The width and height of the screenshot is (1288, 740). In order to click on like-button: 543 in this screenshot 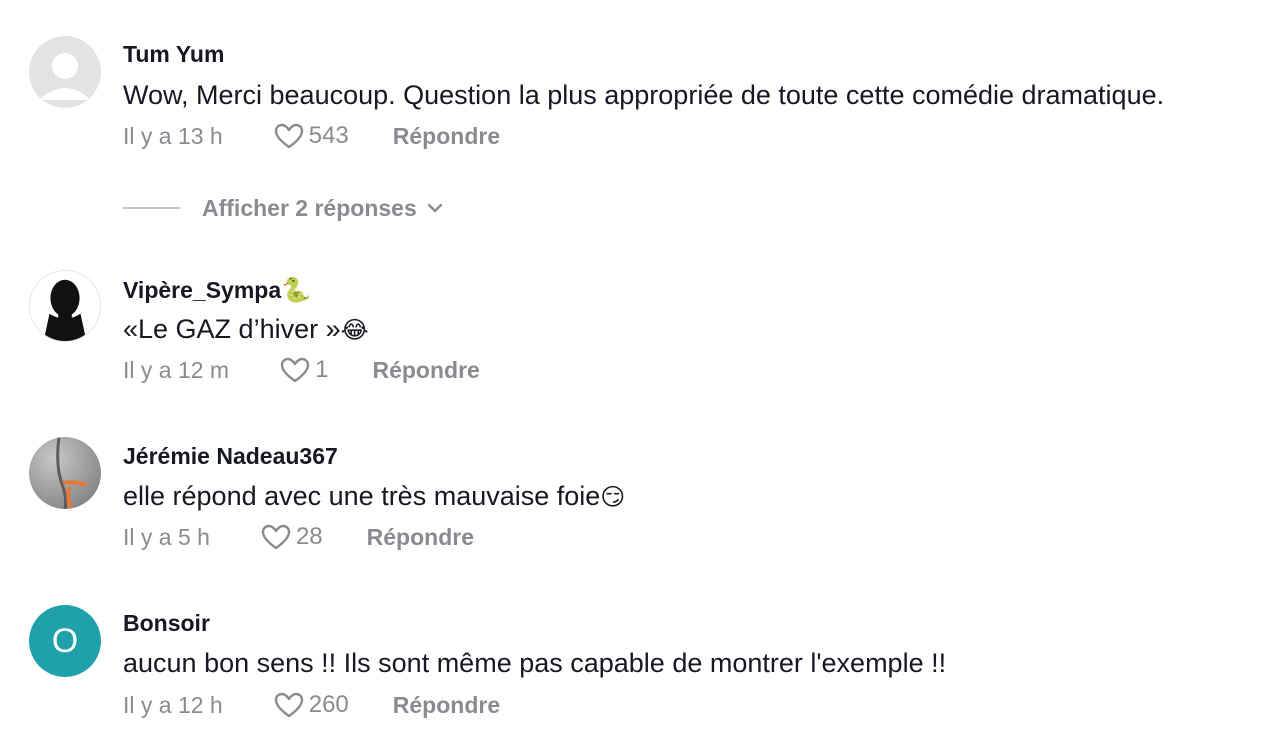, I will do `click(311, 136)`.